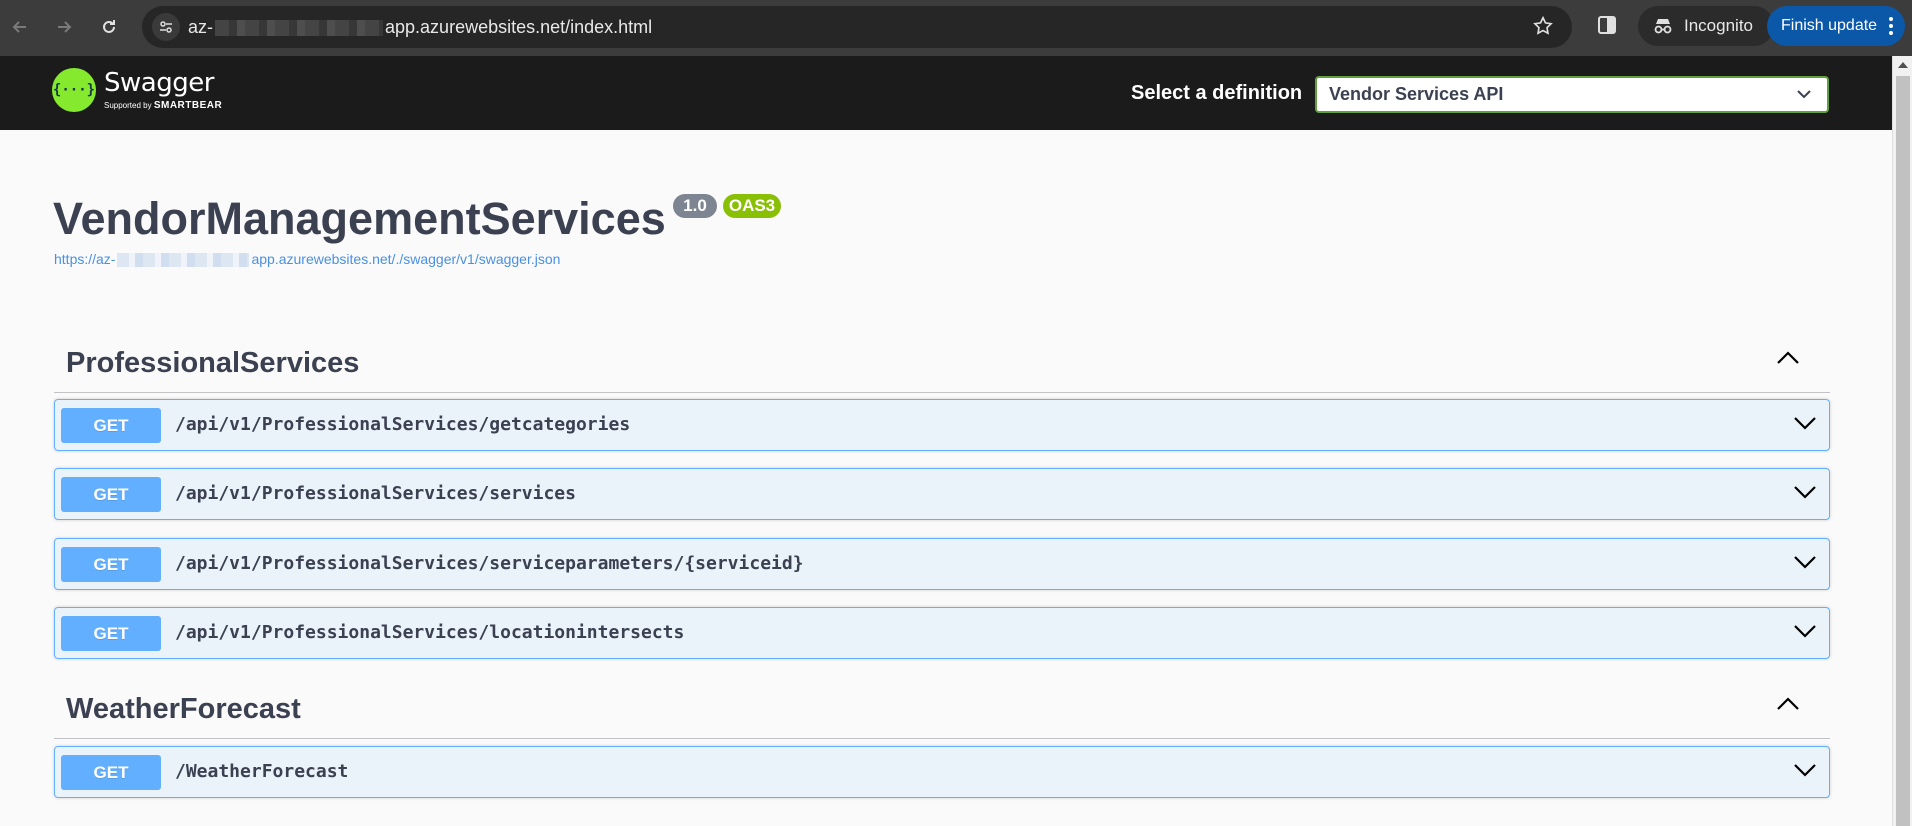  Describe the element at coordinates (262, 771) in the screenshot. I see `operation-path: /WeatherForecast` at that location.